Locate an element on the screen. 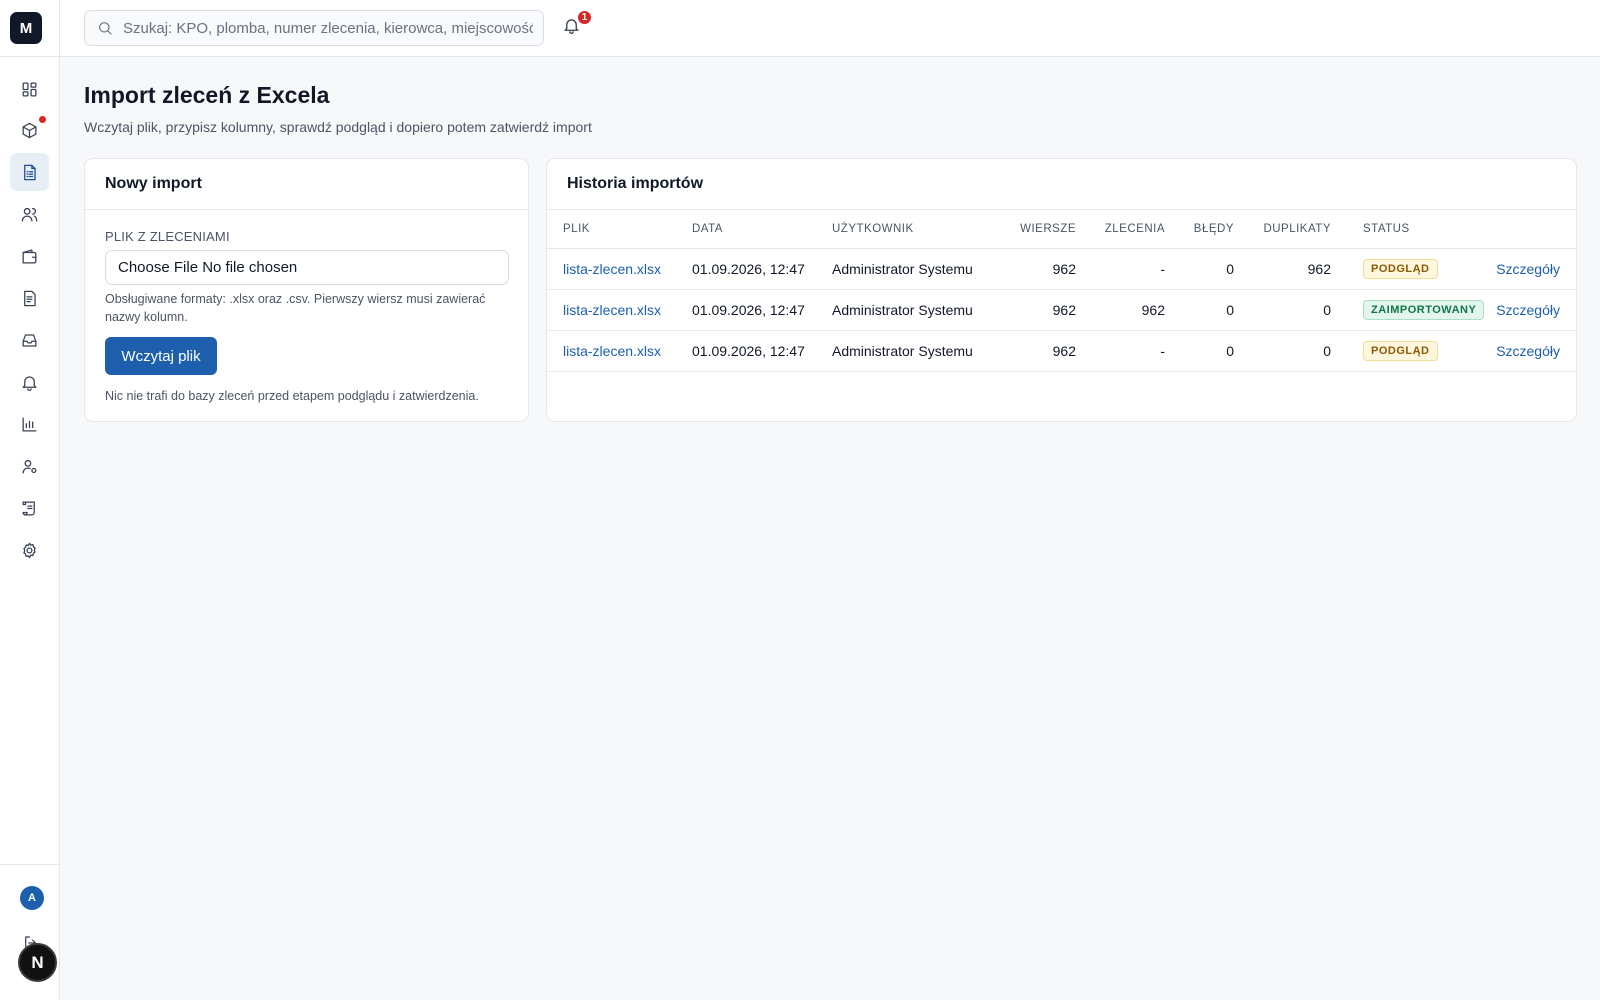 The image size is (1600, 1000). document-list-icon is located at coordinates (30, 172).